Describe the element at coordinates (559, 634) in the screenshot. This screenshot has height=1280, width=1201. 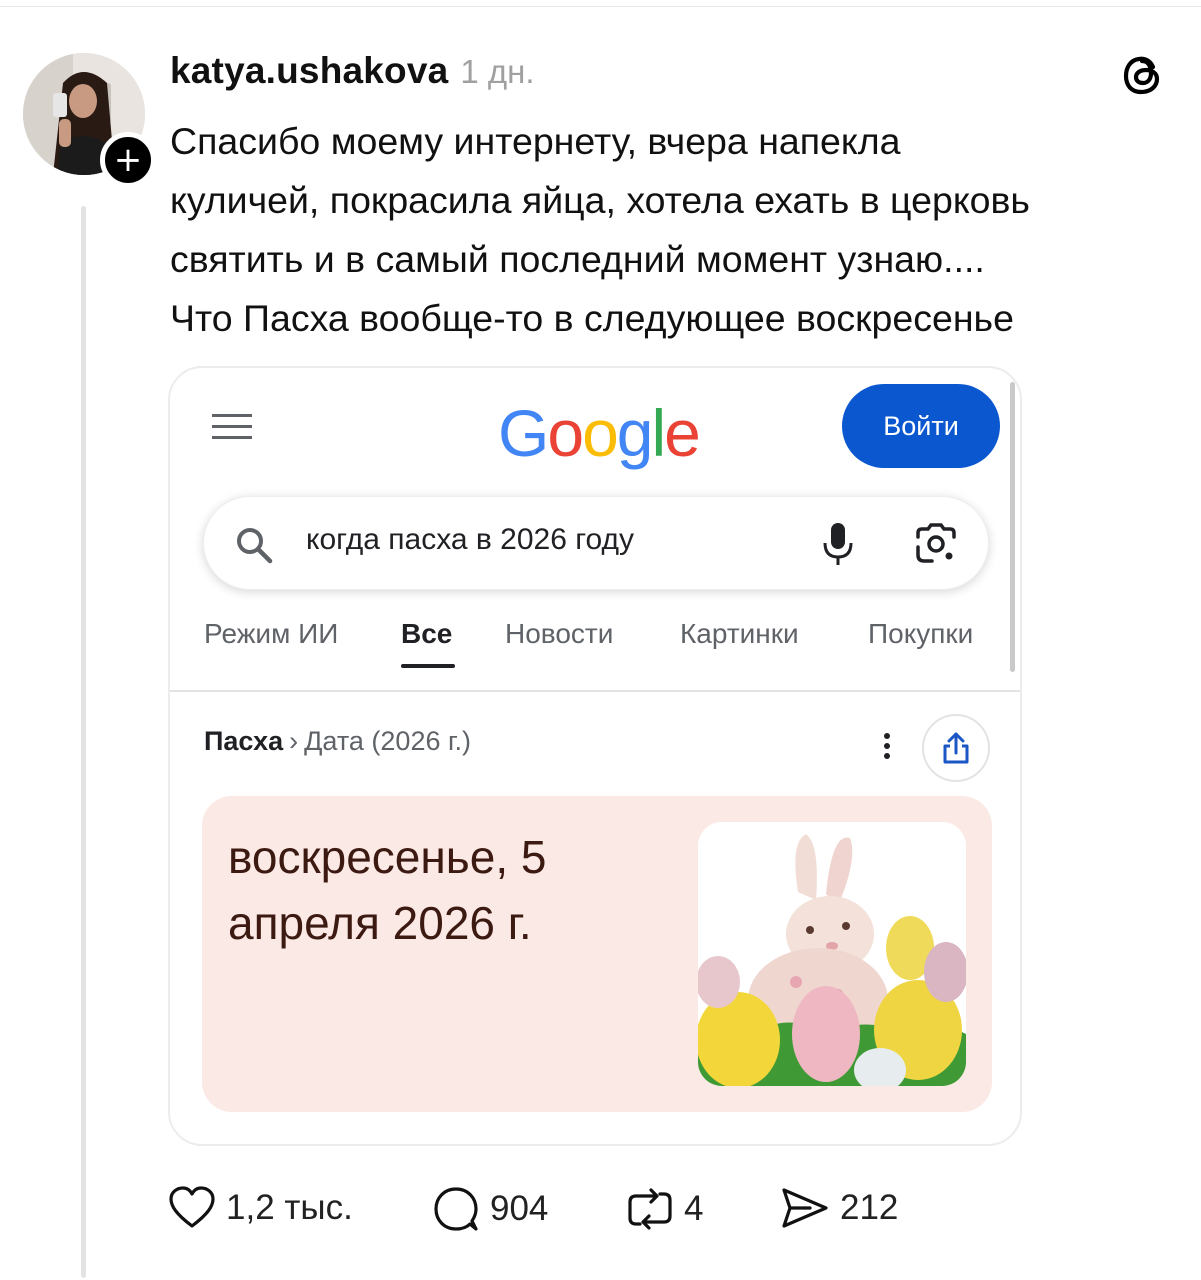
I see `tab-news: Новости` at that location.